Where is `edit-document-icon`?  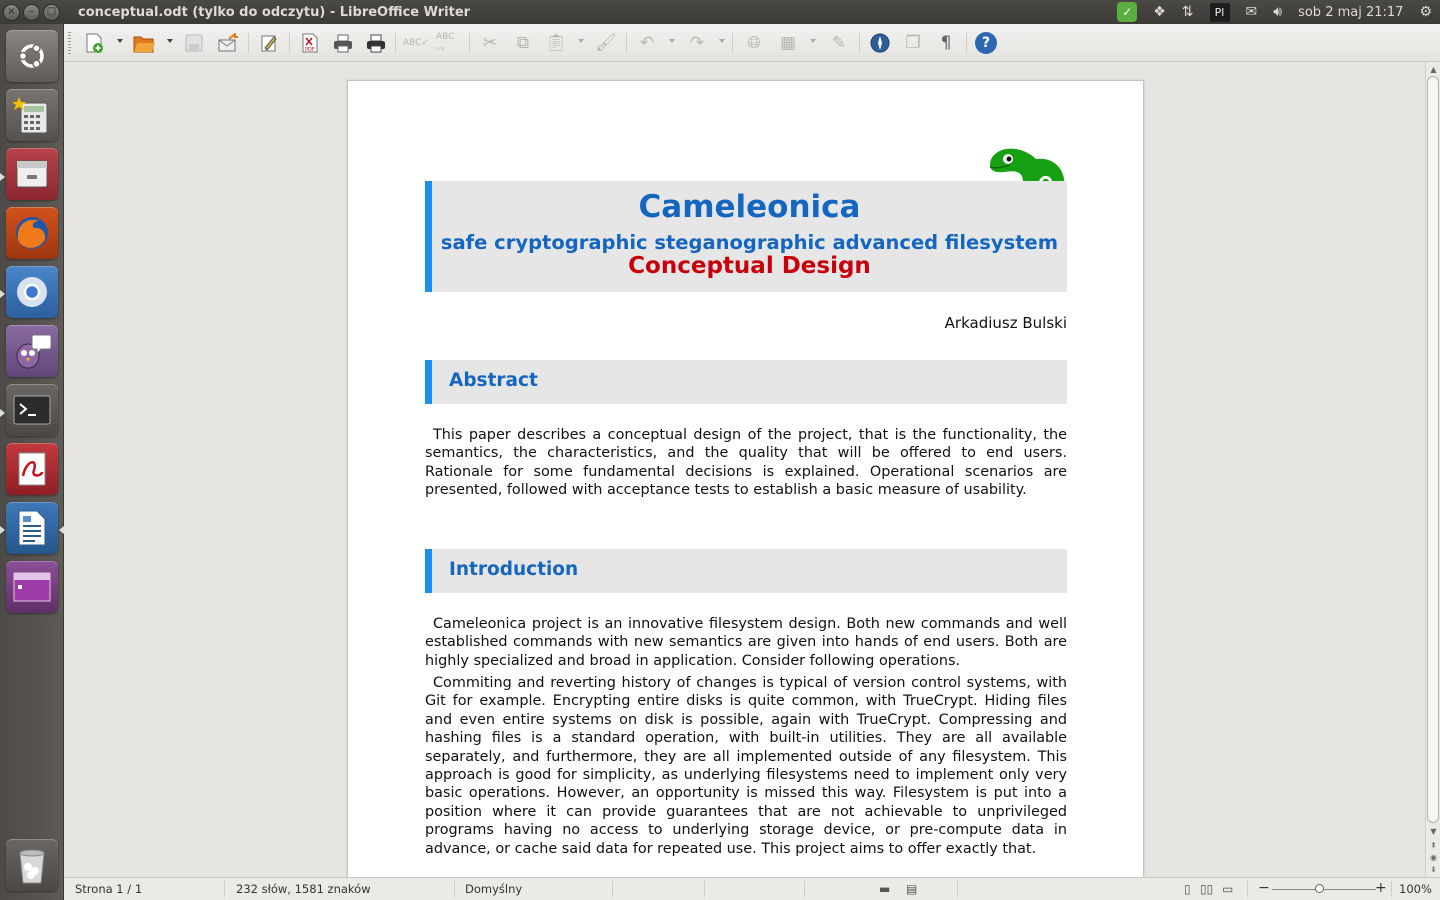
edit-document-icon is located at coordinates (269, 43).